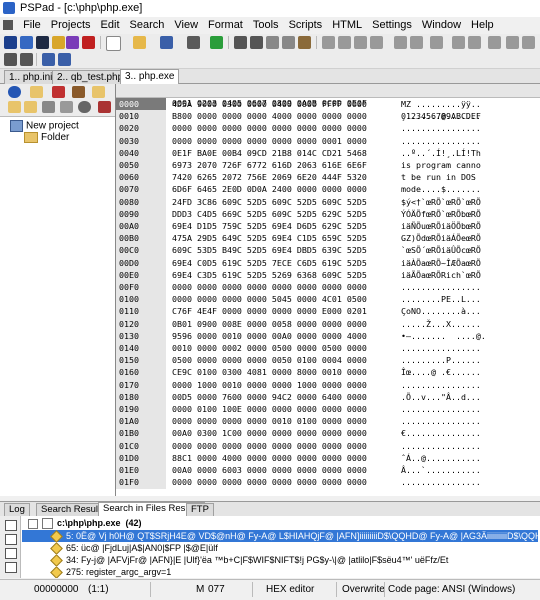 This screenshot has width=540, height=600. Describe the element at coordinates (269, 238) in the screenshot. I see `hex-row-bytes: 475A 29D5 649C 52D5 69E4 C1D5 659C 52D5` at that location.